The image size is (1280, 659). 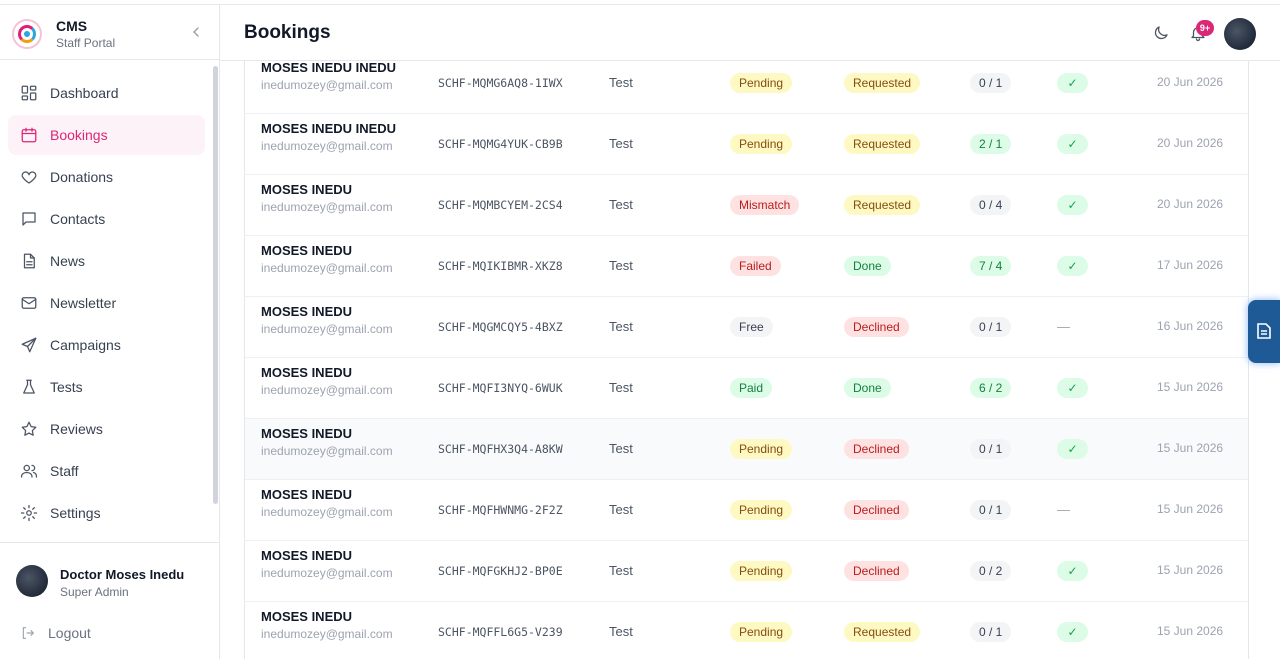 What do you see at coordinates (29, 303) in the screenshot?
I see `mail-icon` at bounding box center [29, 303].